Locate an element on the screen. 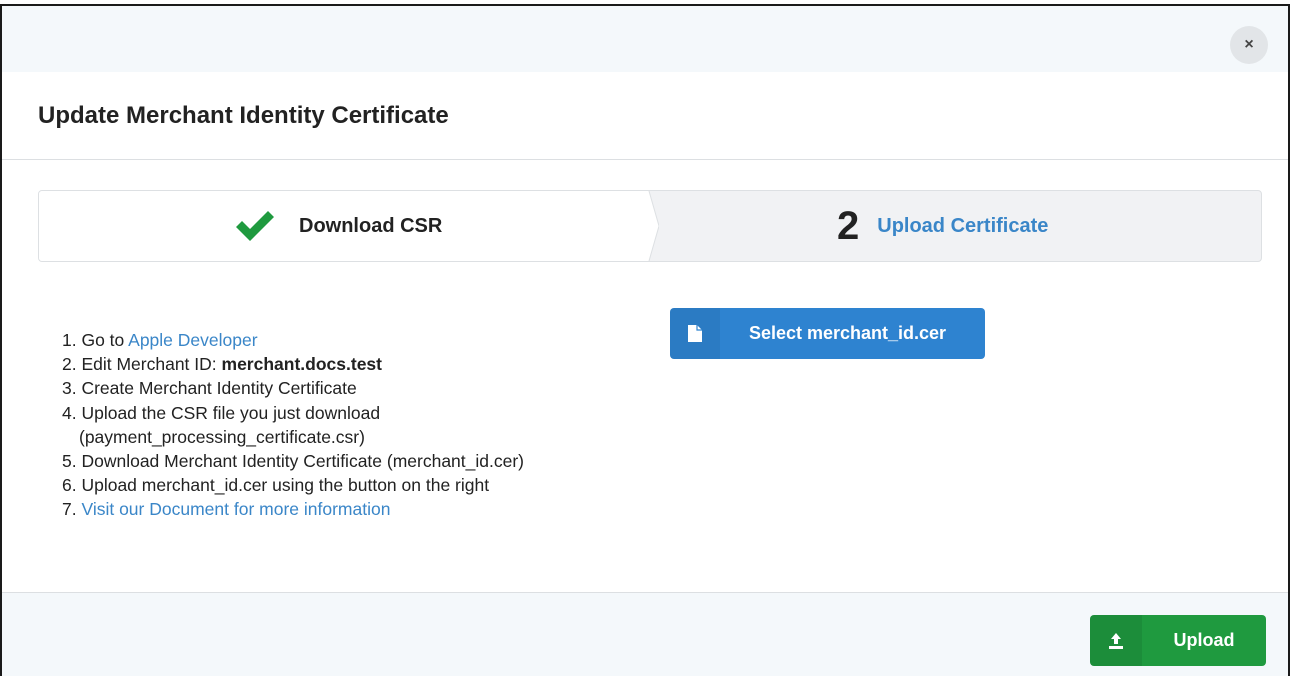 The width and height of the screenshot is (1296, 676). instruction-text: 1. Go to is located at coordinates (95, 340).